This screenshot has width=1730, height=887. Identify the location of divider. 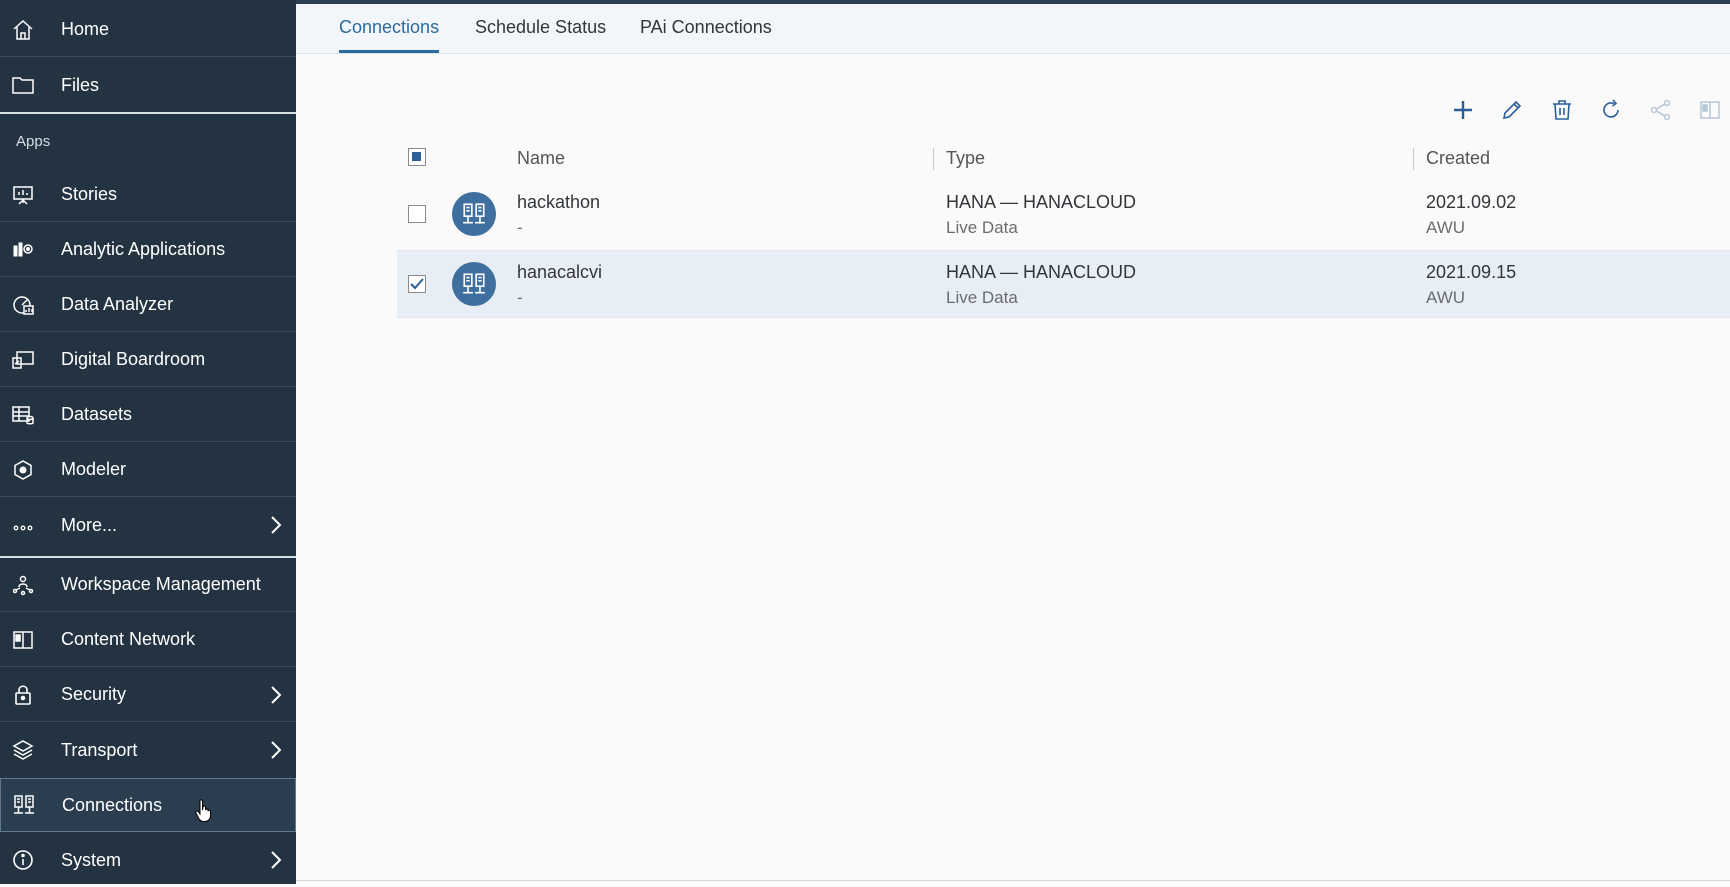
(148, 113).